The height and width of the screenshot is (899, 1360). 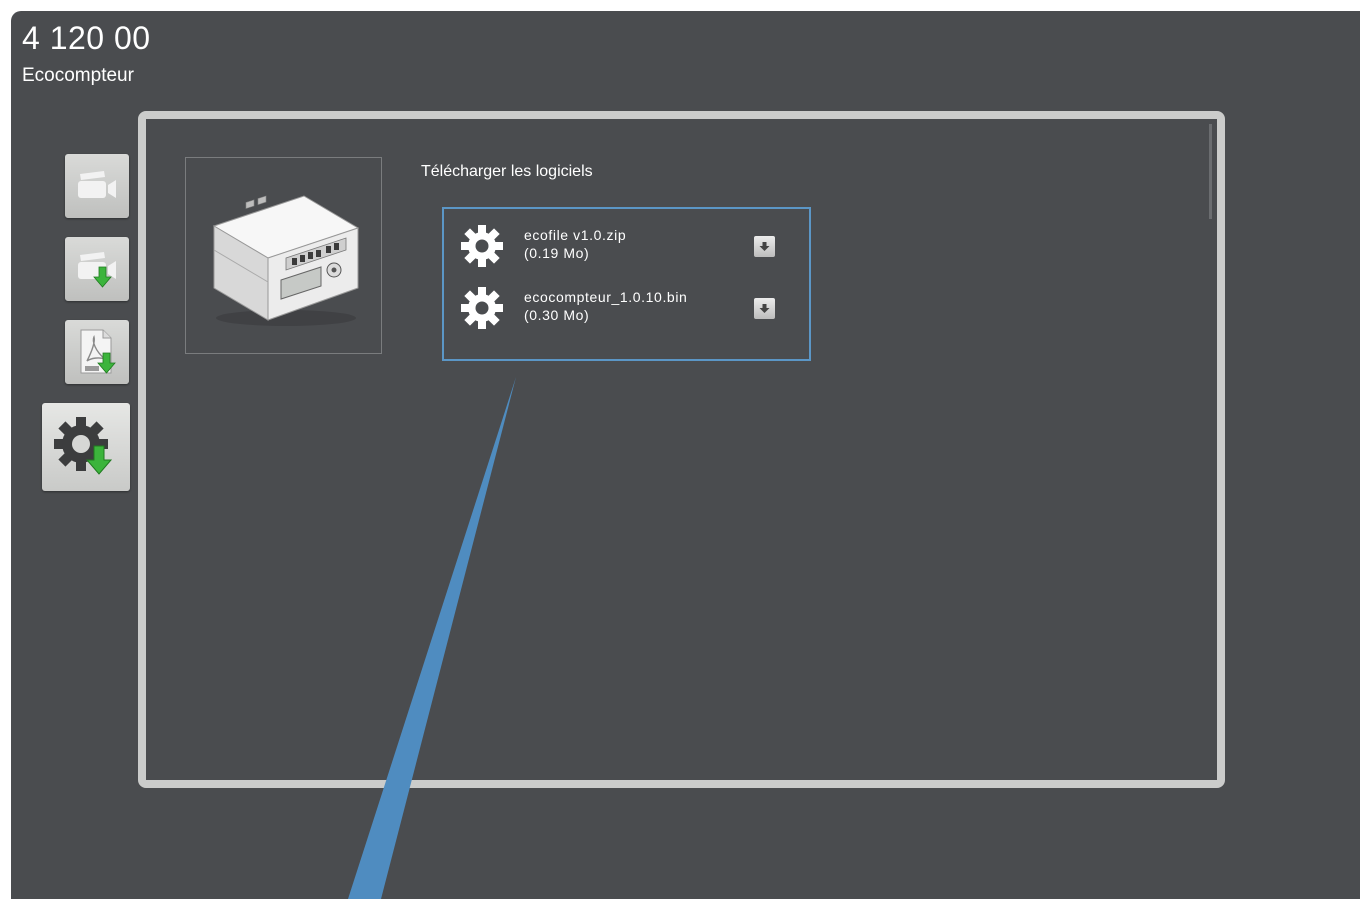 I want to click on video-download-icon, so click(x=97, y=270).